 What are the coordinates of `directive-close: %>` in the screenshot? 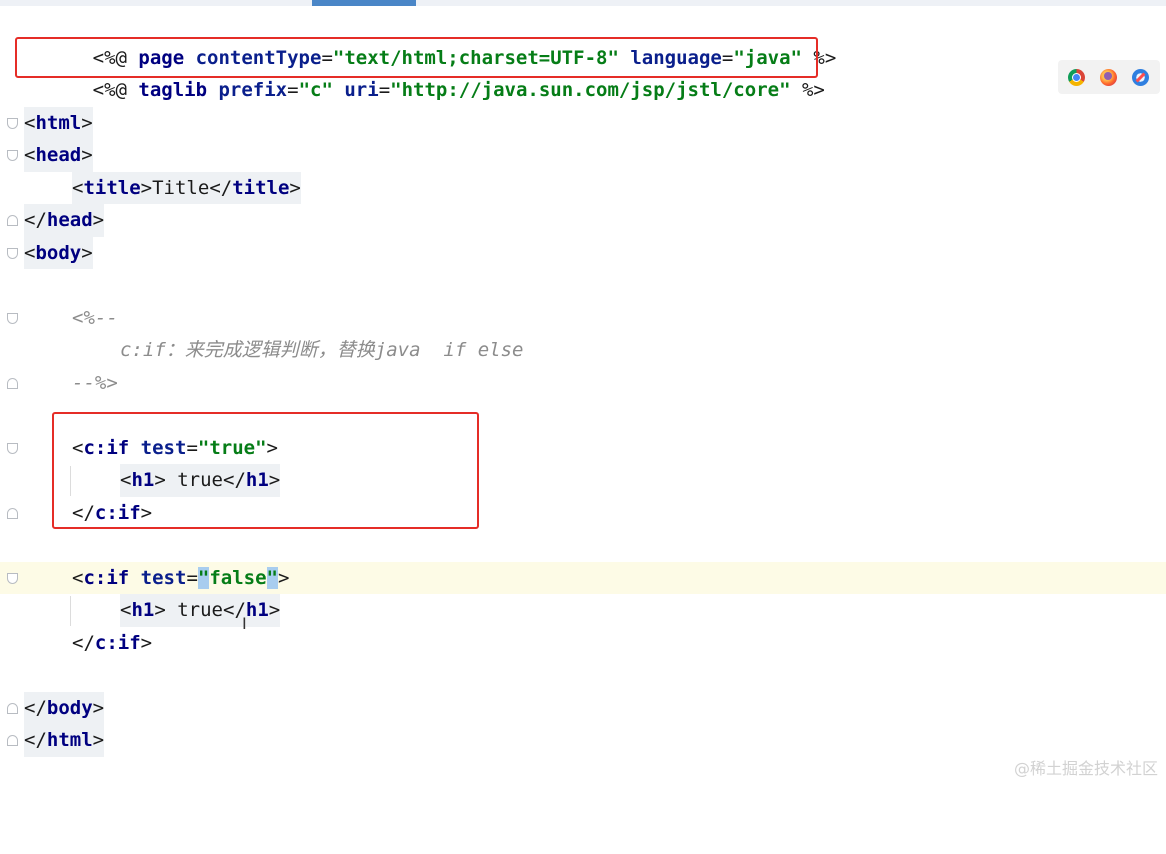 It's located at (807, 90).